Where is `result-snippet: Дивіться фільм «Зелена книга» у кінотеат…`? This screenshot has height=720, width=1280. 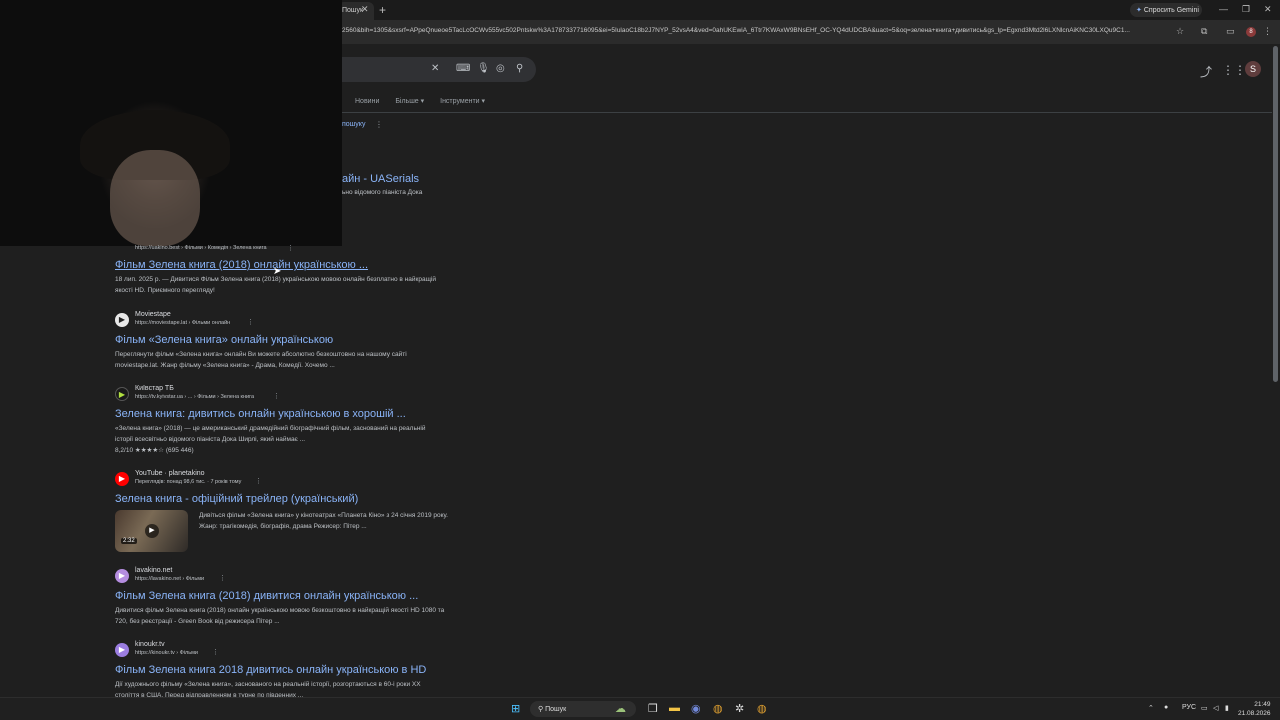
result-snippet: Дивіться фільм «Зелена книга» у кінотеат… is located at coordinates (323, 521).